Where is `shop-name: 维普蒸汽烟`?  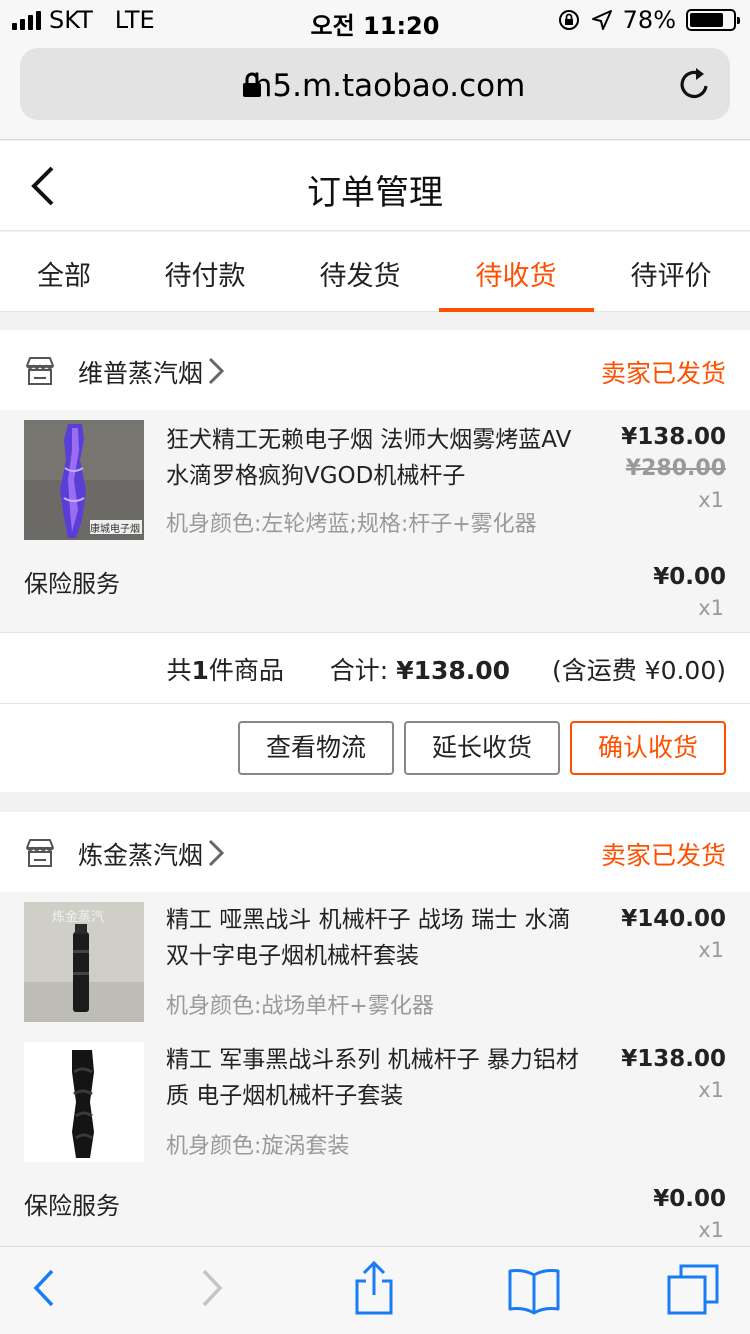 shop-name: 维普蒸汽烟 is located at coordinates (140, 372).